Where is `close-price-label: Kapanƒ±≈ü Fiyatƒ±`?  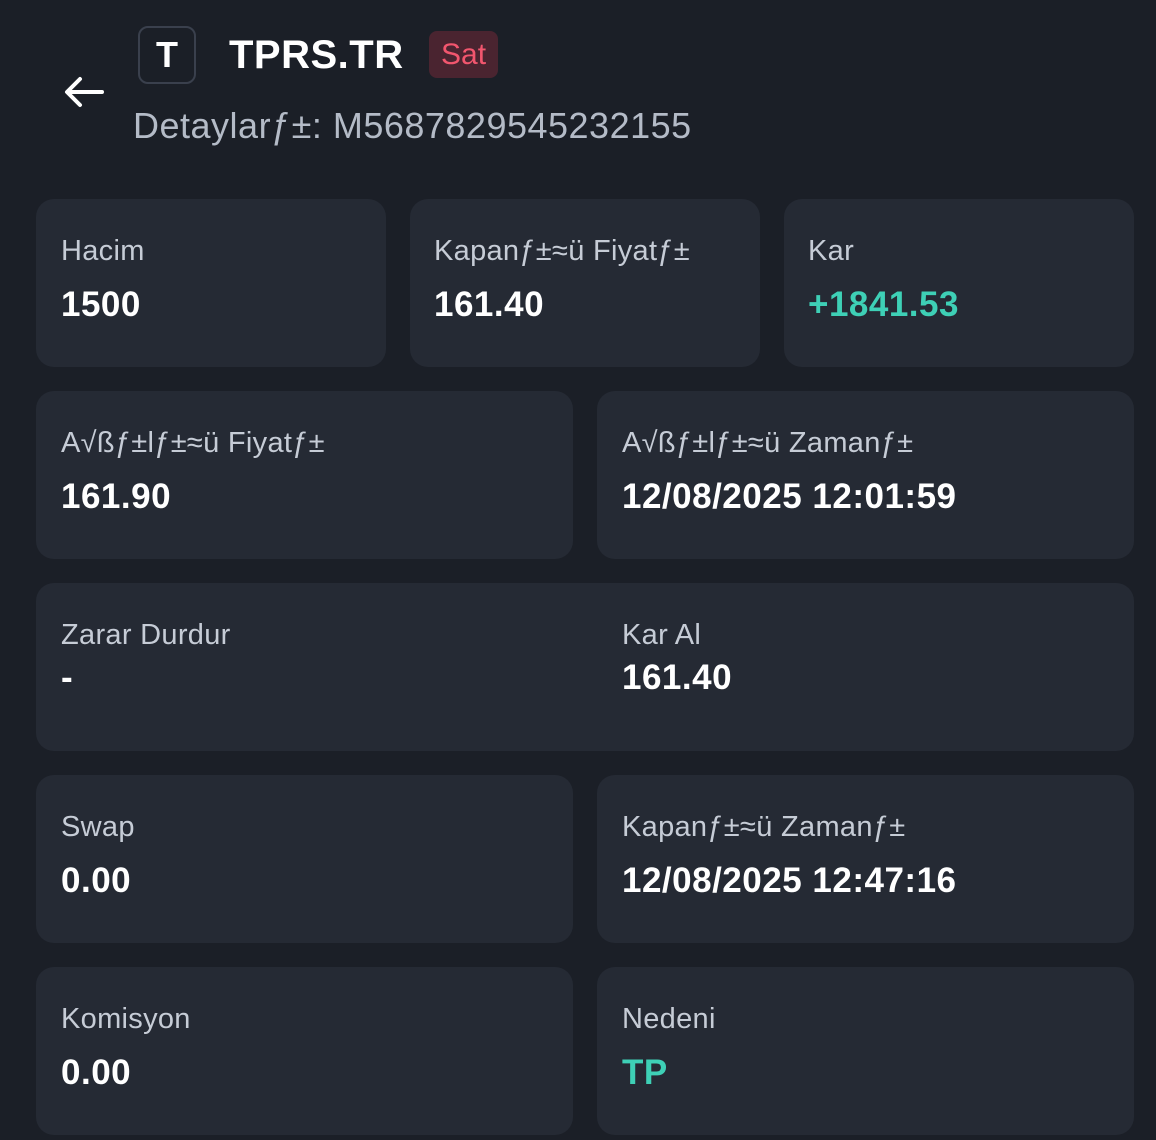
close-price-label: Kapanƒ±≈ü Fiyatƒ± is located at coordinates (562, 251).